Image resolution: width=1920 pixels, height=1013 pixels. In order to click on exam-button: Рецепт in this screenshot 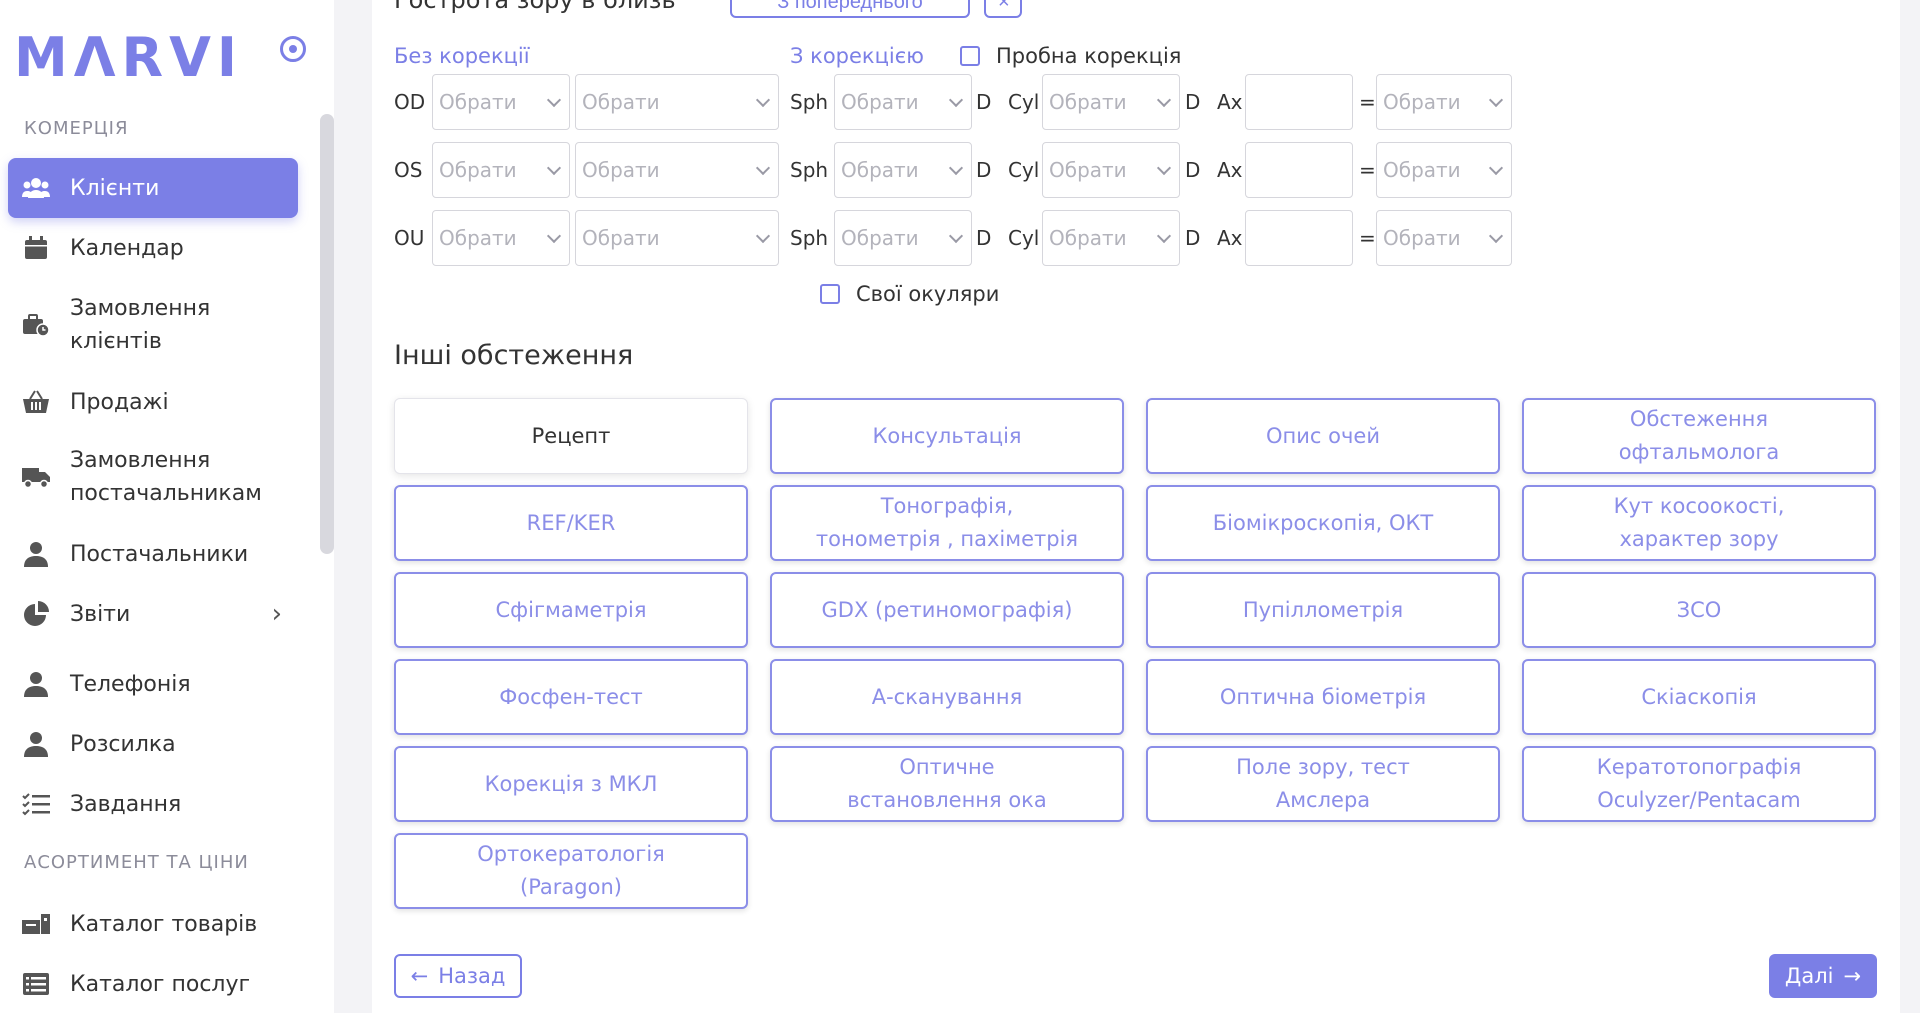, I will do `click(571, 436)`.